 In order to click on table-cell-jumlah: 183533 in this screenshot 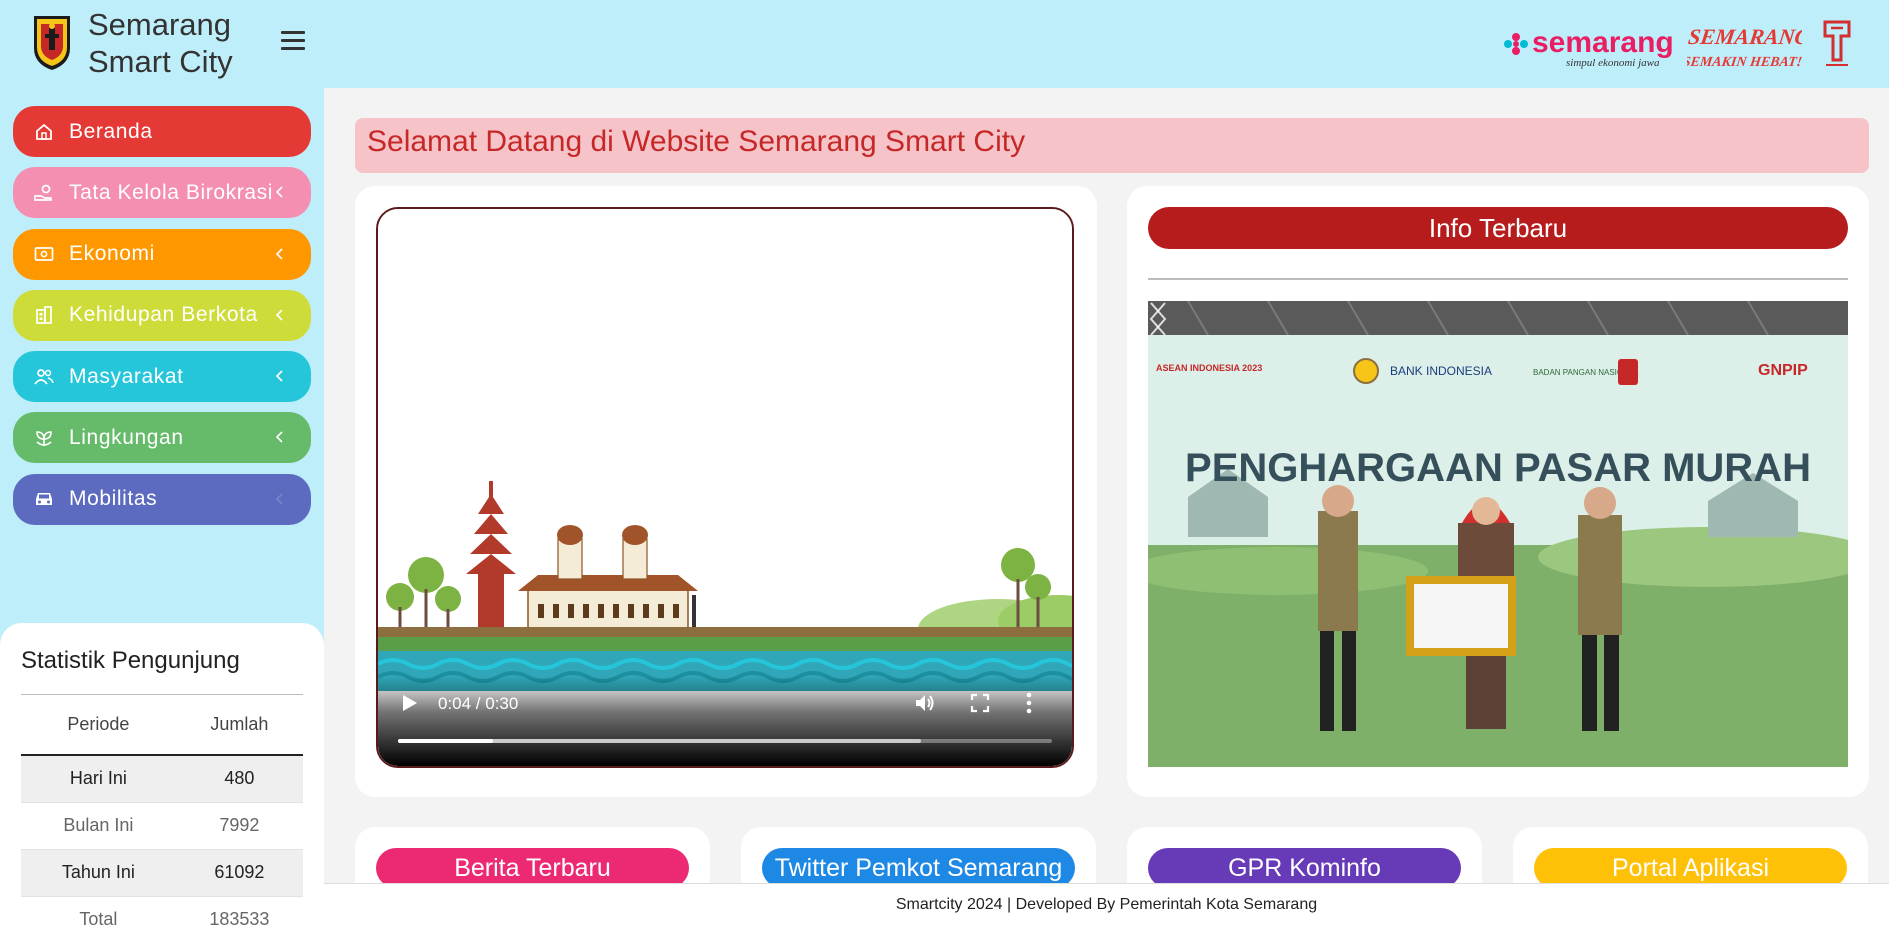, I will do `click(239, 912)`.